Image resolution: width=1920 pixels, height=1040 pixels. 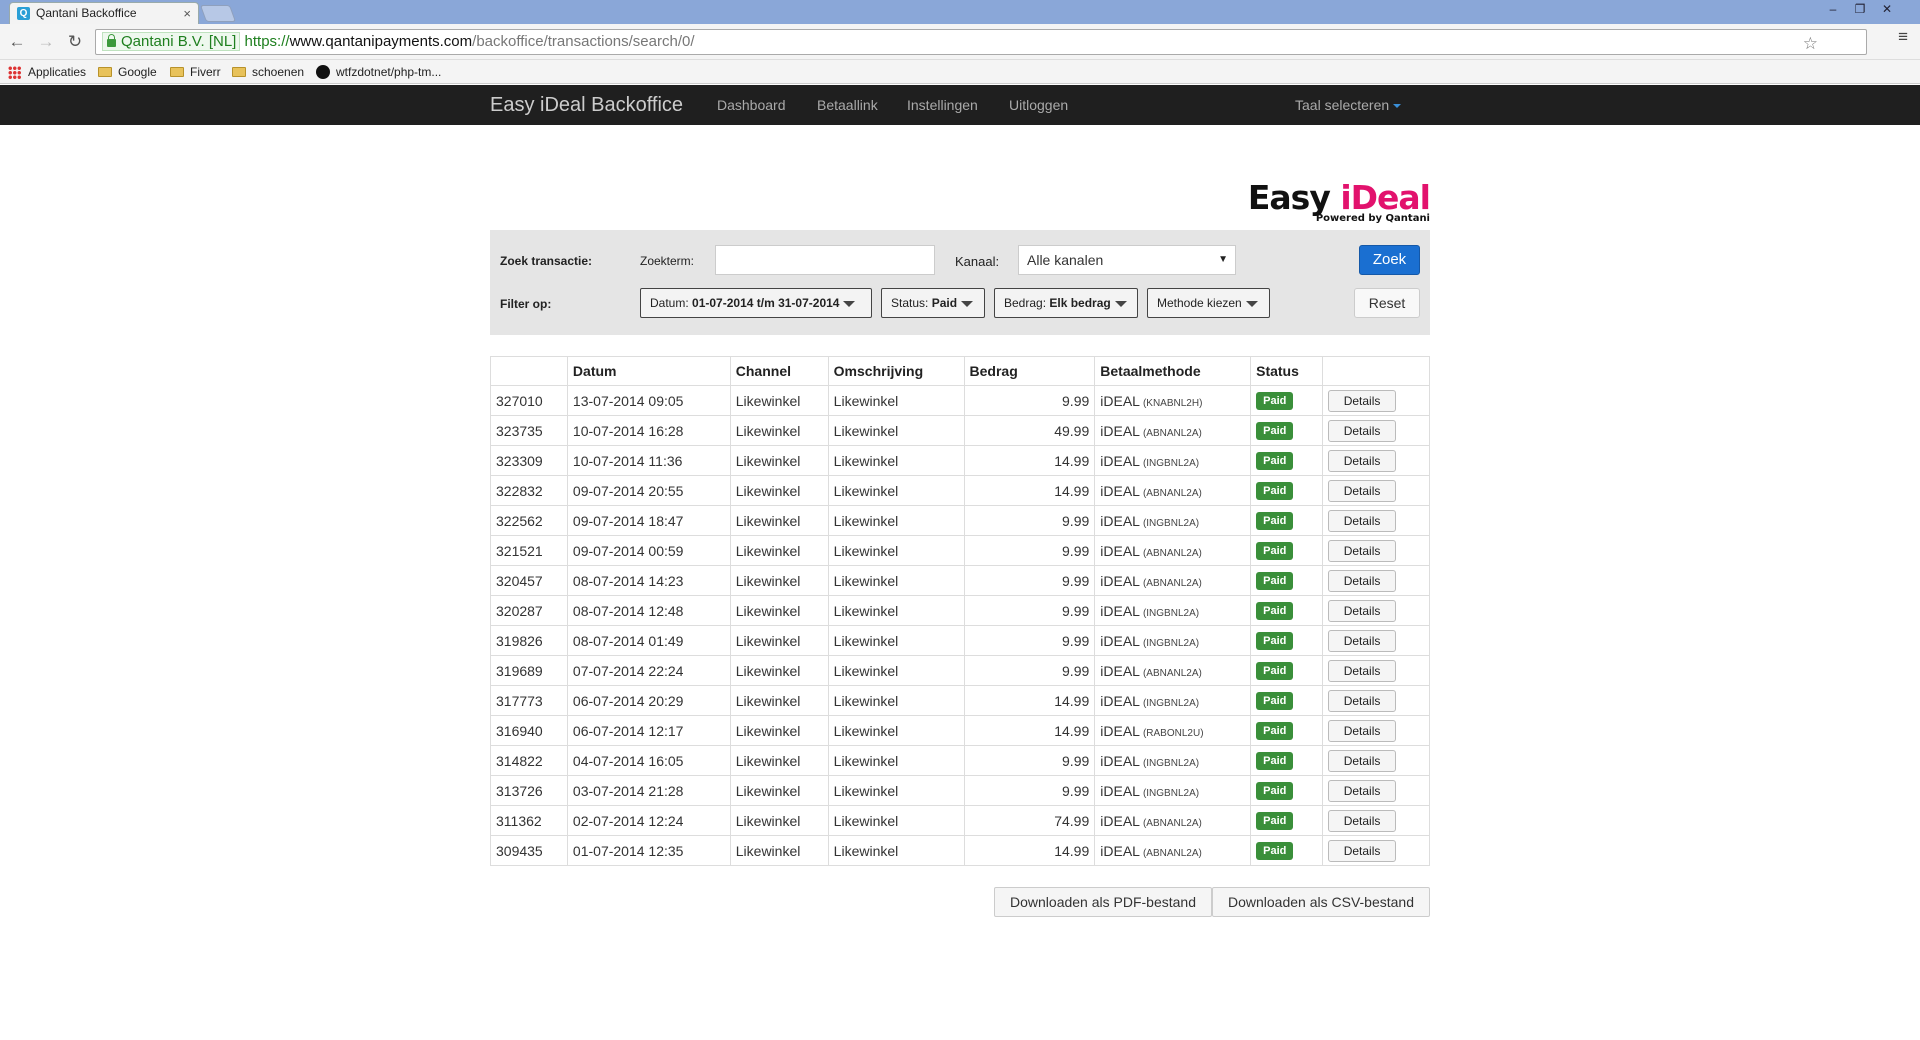 What do you see at coordinates (1029, 730) in the screenshot?
I see `cell-amount: 14.99` at bounding box center [1029, 730].